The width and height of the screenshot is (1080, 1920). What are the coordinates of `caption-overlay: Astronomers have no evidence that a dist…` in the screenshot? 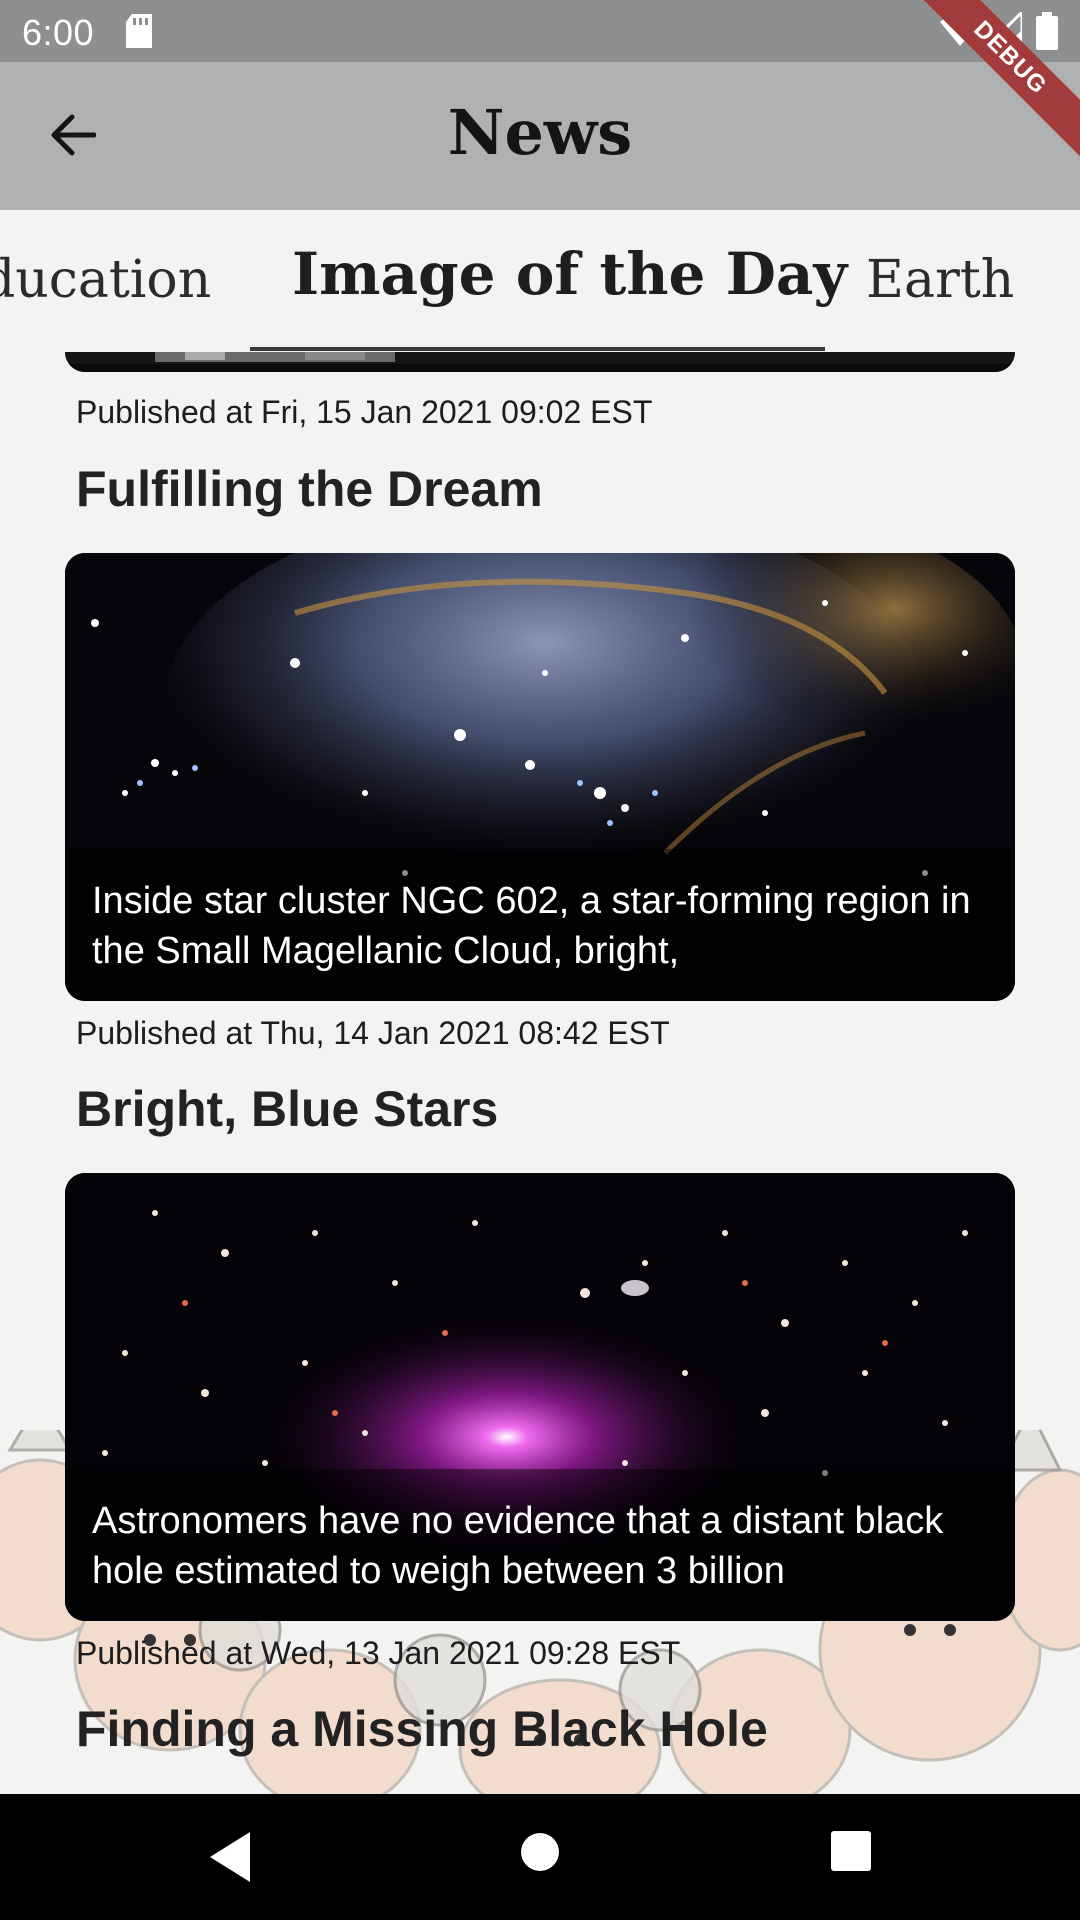 It's located at (540, 1545).